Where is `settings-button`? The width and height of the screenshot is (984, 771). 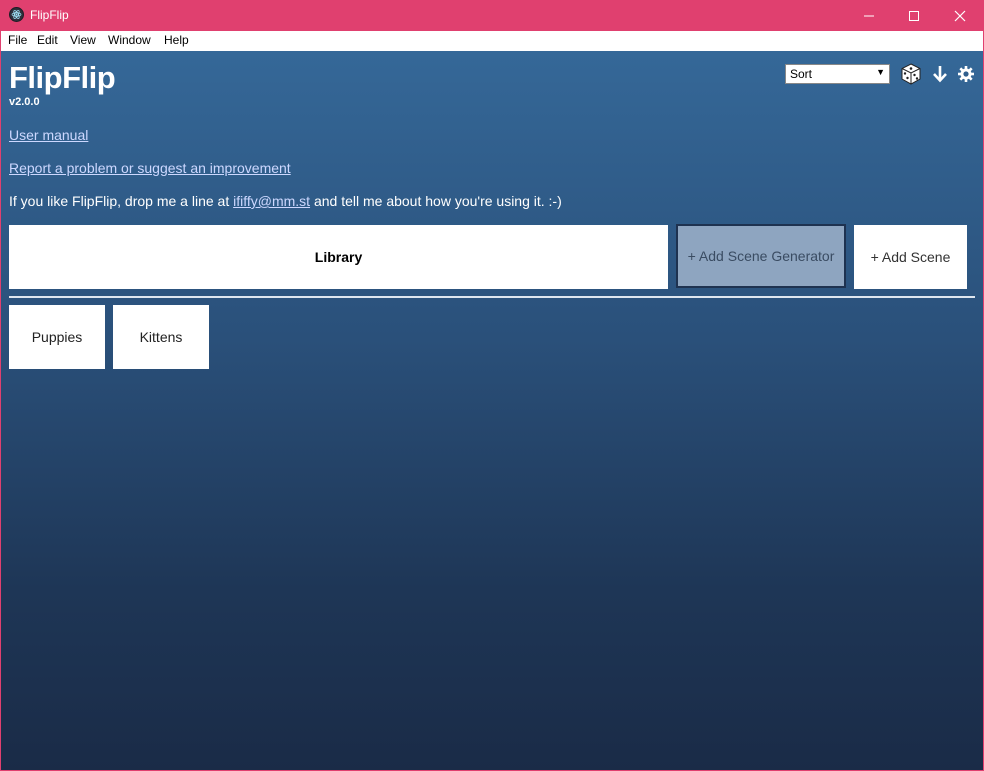
settings-button is located at coordinates (966, 74).